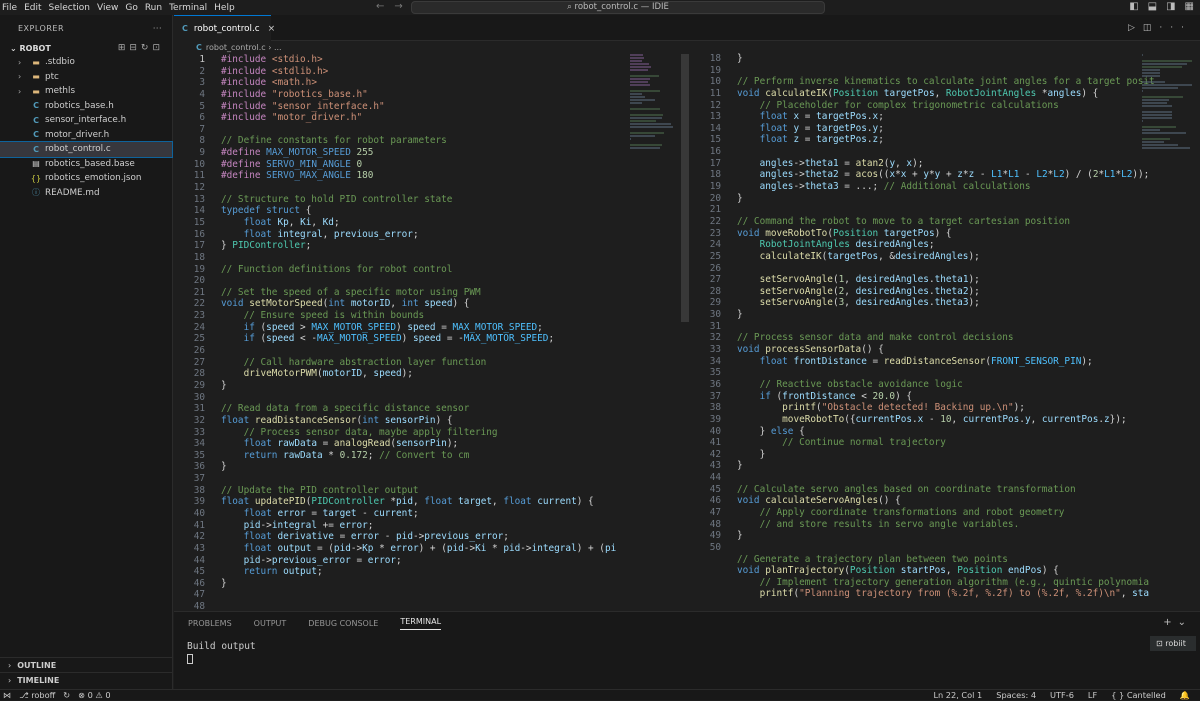 The image size is (1200, 701). What do you see at coordinates (224, 8) in the screenshot?
I see `menu-item: Help` at bounding box center [224, 8].